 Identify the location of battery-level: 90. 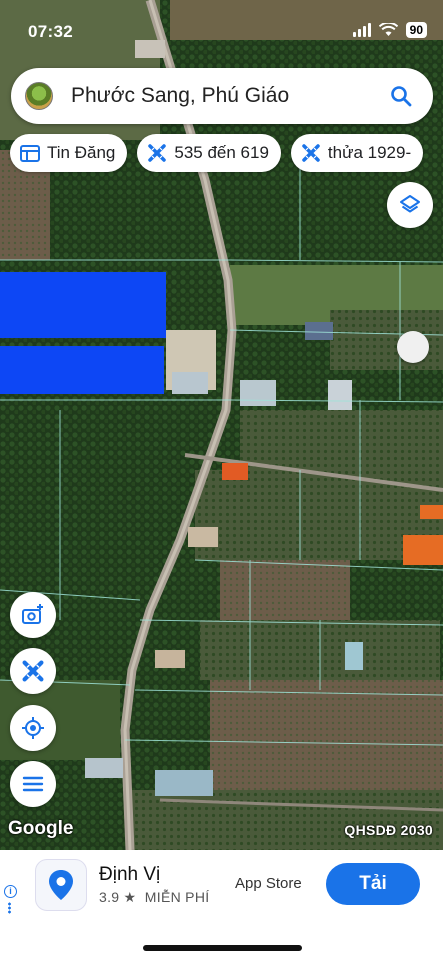
(416, 30).